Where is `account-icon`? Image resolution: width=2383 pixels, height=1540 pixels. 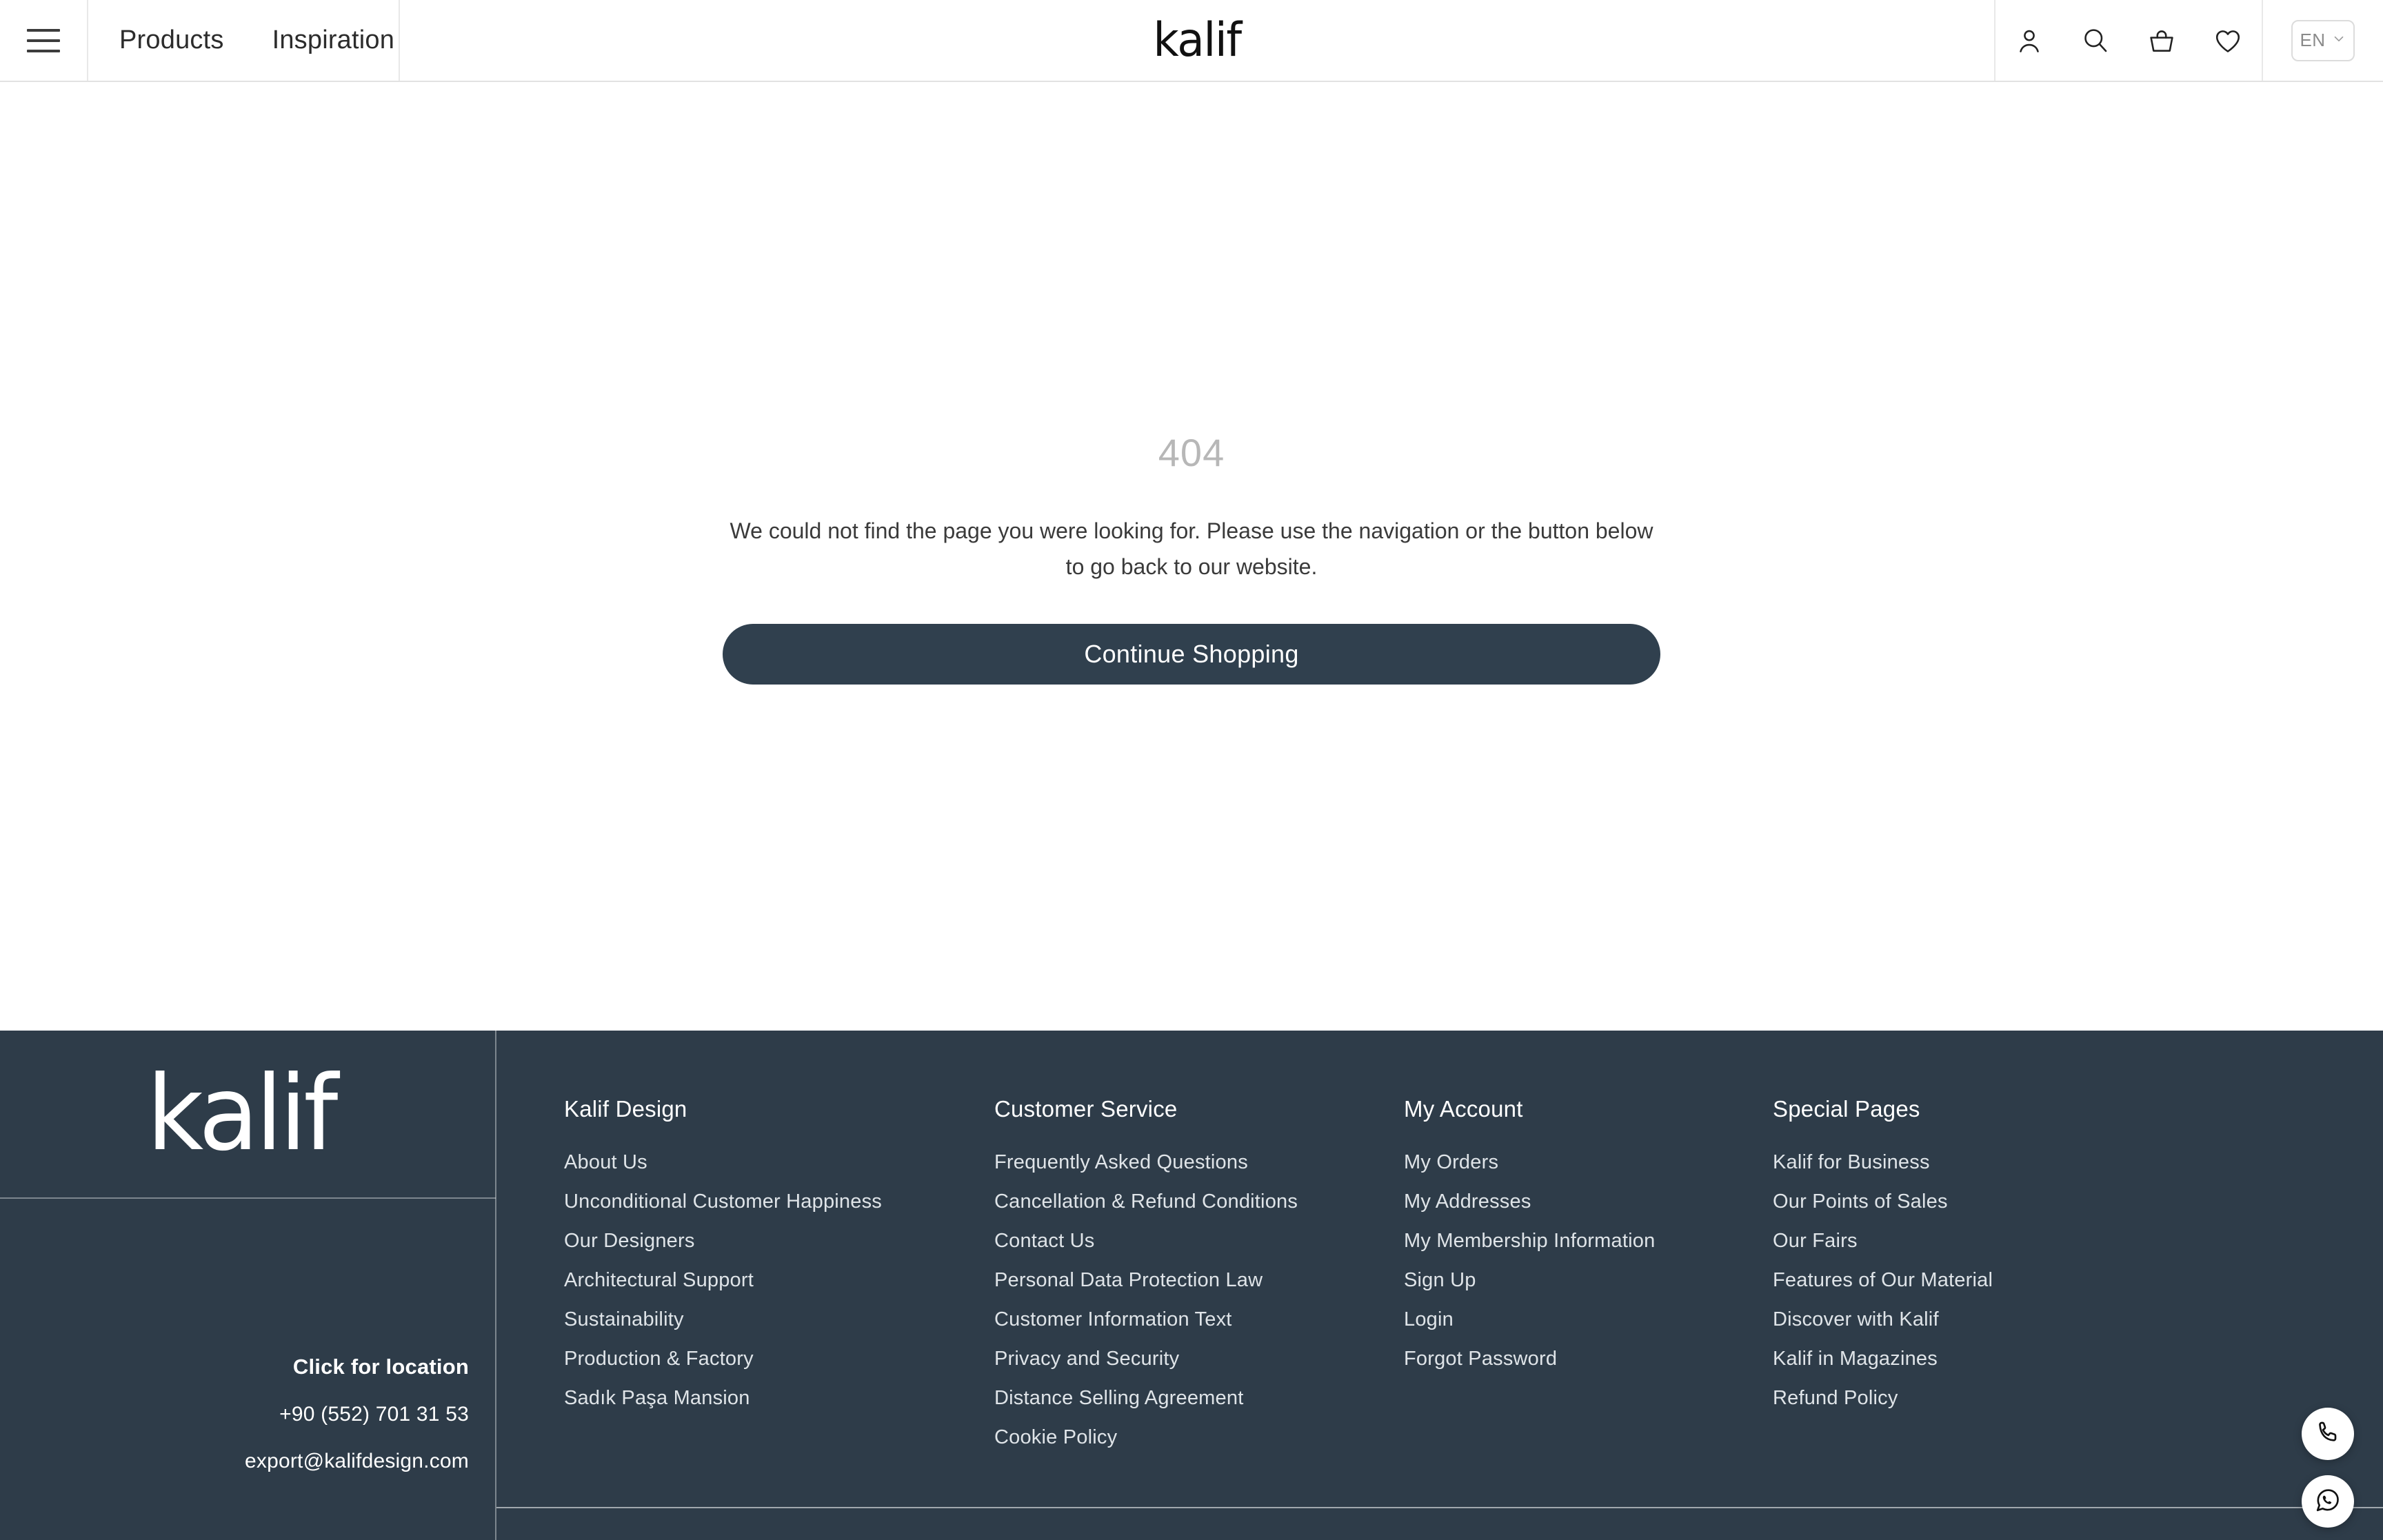
account-icon is located at coordinates (2029, 41).